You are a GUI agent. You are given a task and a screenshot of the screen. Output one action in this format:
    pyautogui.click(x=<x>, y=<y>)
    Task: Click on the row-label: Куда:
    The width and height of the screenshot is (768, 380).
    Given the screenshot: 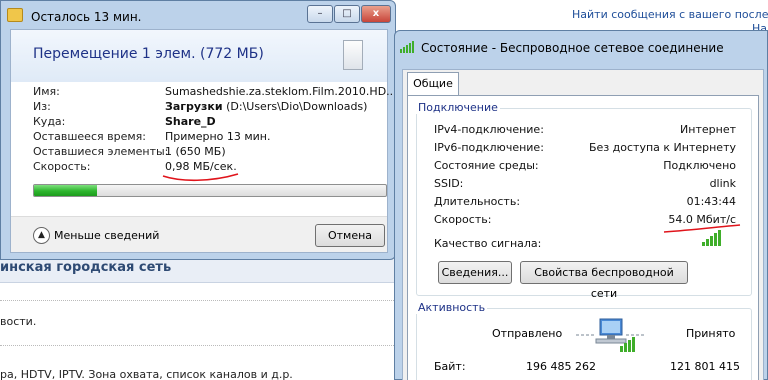 What is the action you would take?
    pyautogui.click(x=49, y=121)
    